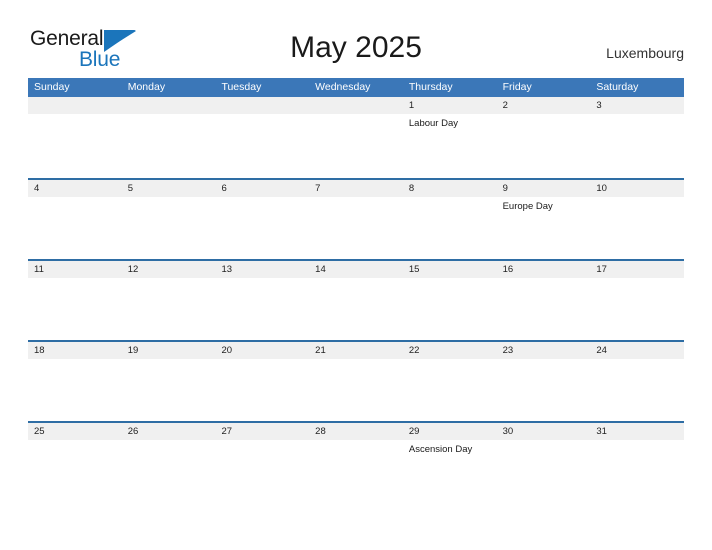  What do you see at coordinates (527, 206) in the screenshot?
I see `holiday-event: Europe Day` at bounding box center [527, 206].